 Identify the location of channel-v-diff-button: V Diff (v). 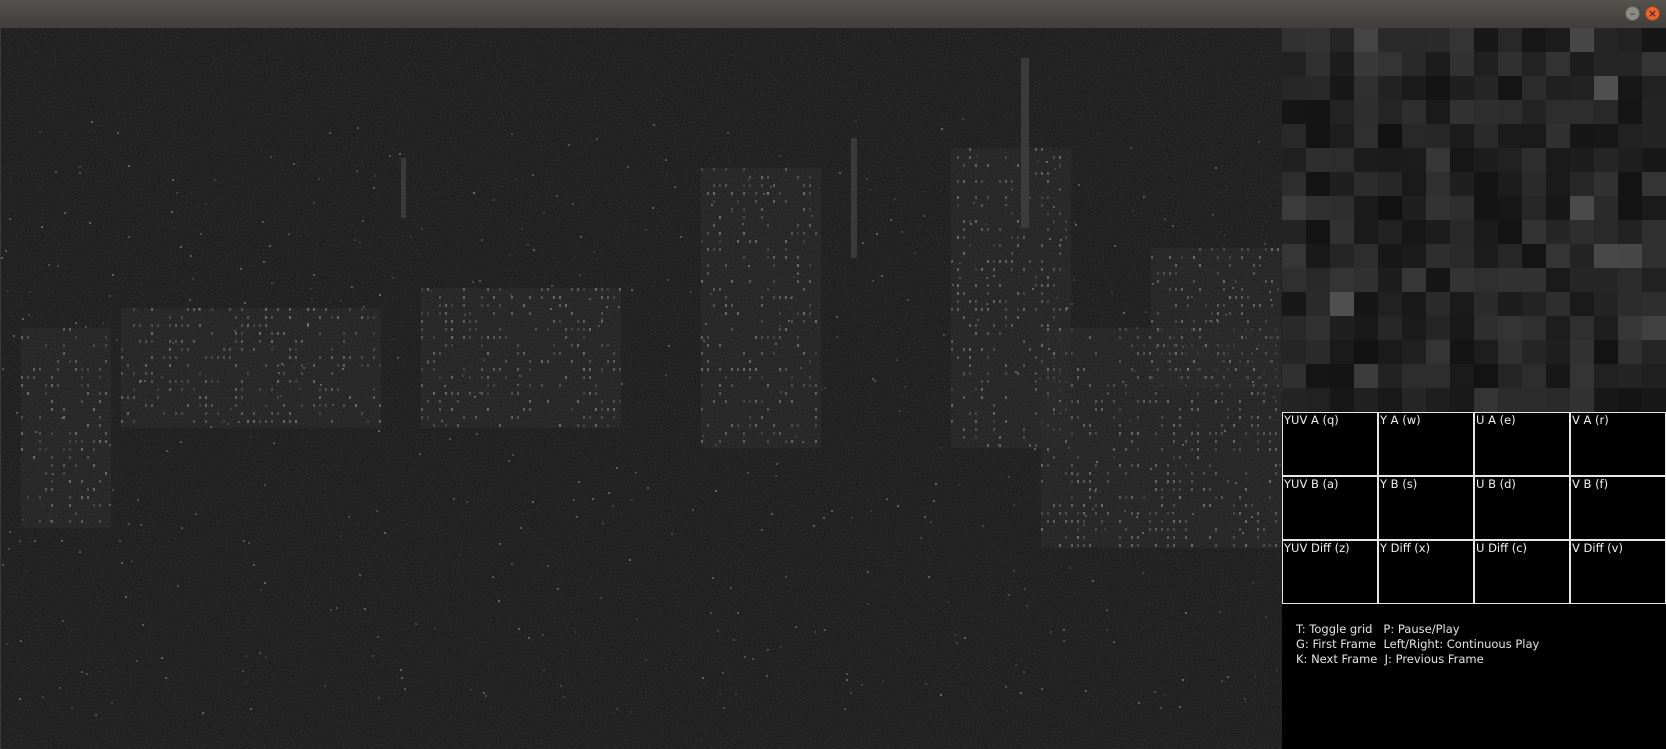
(1618, 572).